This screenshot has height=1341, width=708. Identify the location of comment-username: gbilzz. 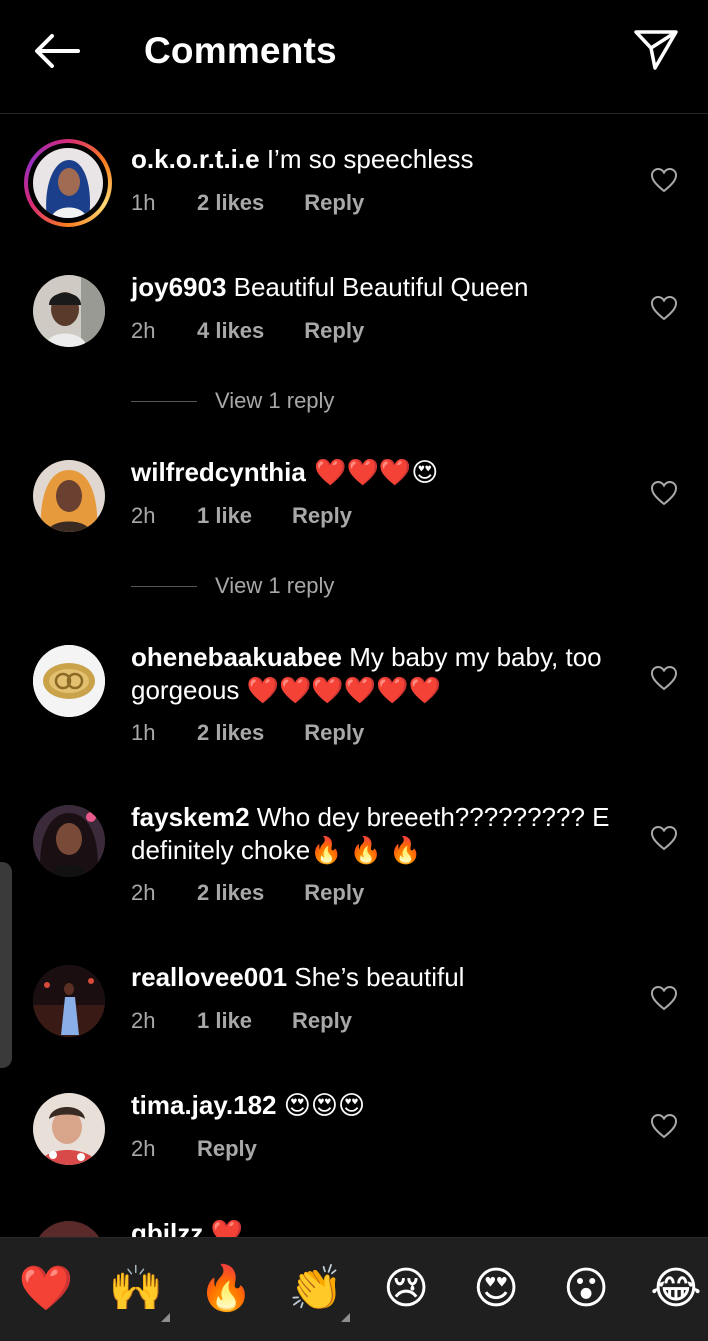
(167, 1227).